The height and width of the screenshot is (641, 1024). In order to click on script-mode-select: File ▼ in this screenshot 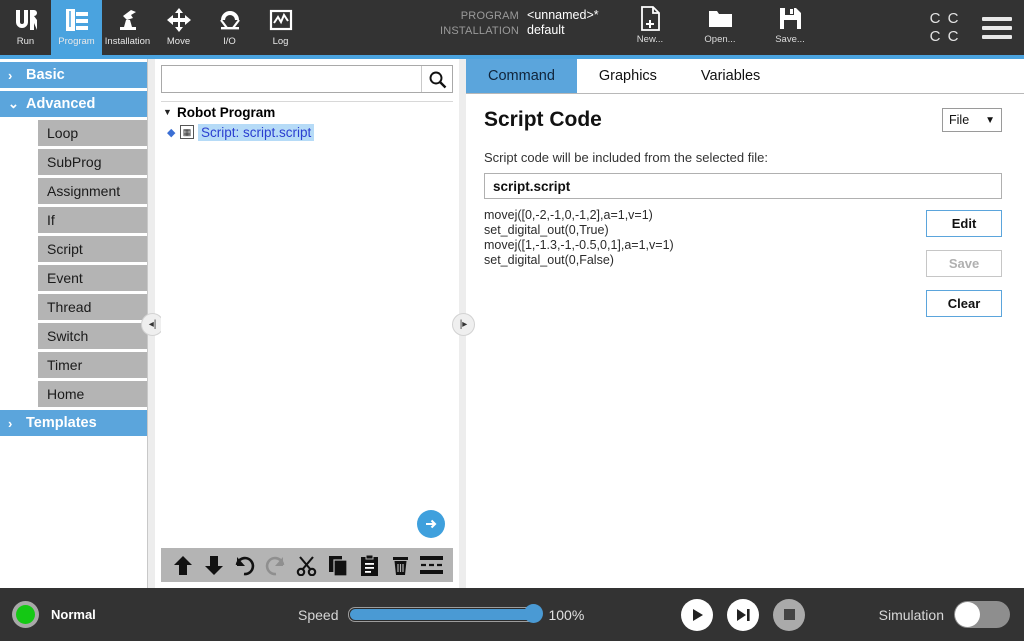, I will do `click(972, 120)`.